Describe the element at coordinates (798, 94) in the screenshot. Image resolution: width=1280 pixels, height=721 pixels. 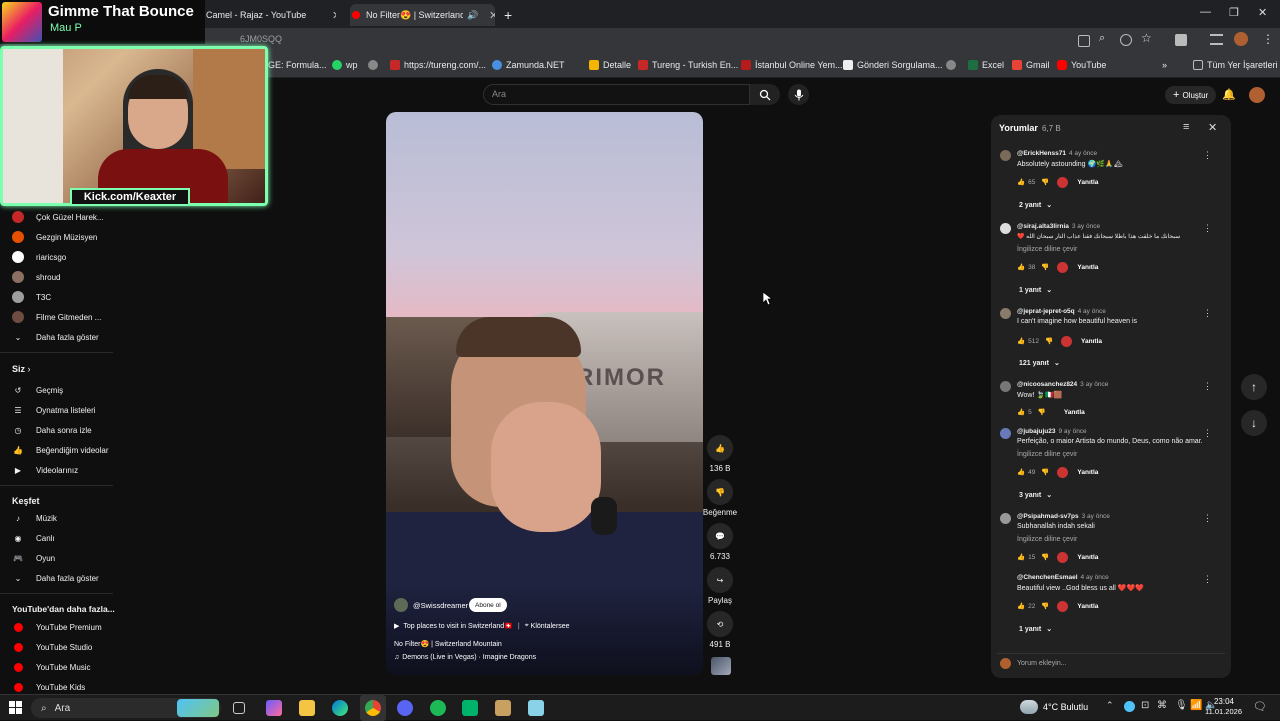
I see `voice-search-button` at that location.